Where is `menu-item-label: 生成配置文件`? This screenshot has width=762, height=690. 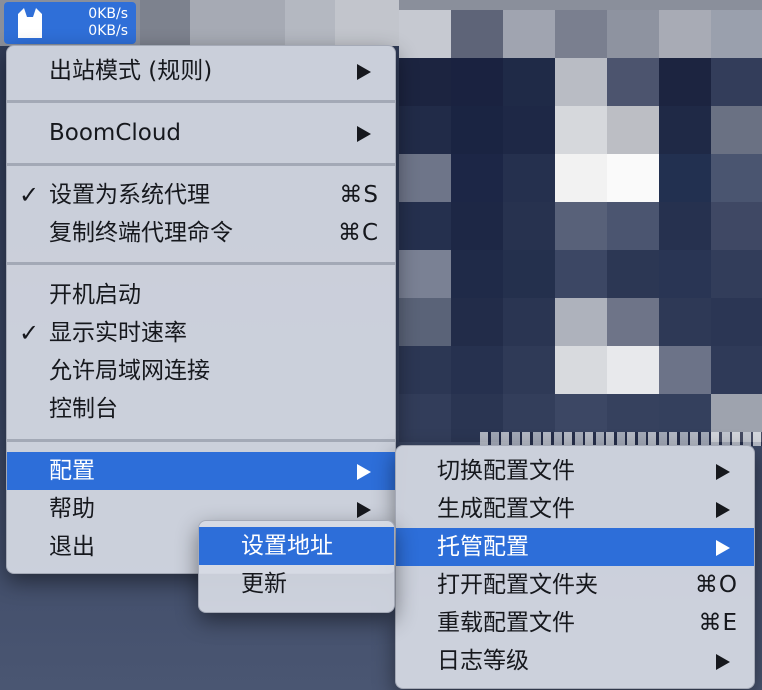 menu-item-label: 生成配置文件 is located at coordinates (506, 509).